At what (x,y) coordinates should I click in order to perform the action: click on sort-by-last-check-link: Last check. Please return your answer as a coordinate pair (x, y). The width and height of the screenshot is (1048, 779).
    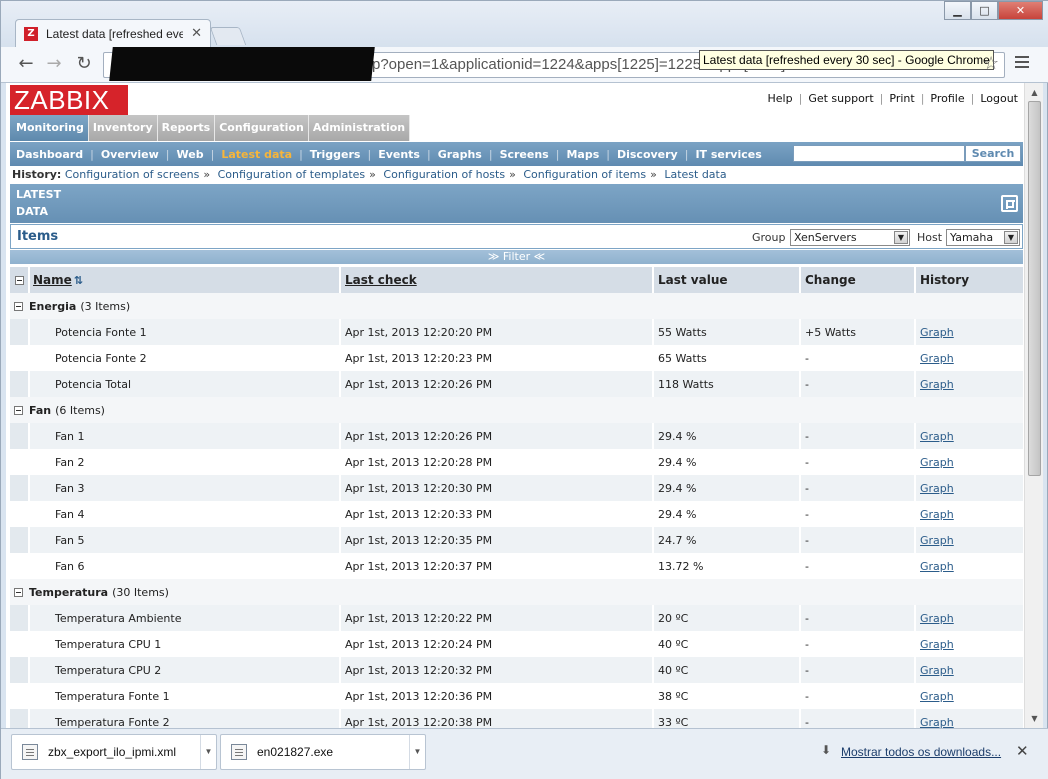
    Looking at the image, I should click on (381, 280).